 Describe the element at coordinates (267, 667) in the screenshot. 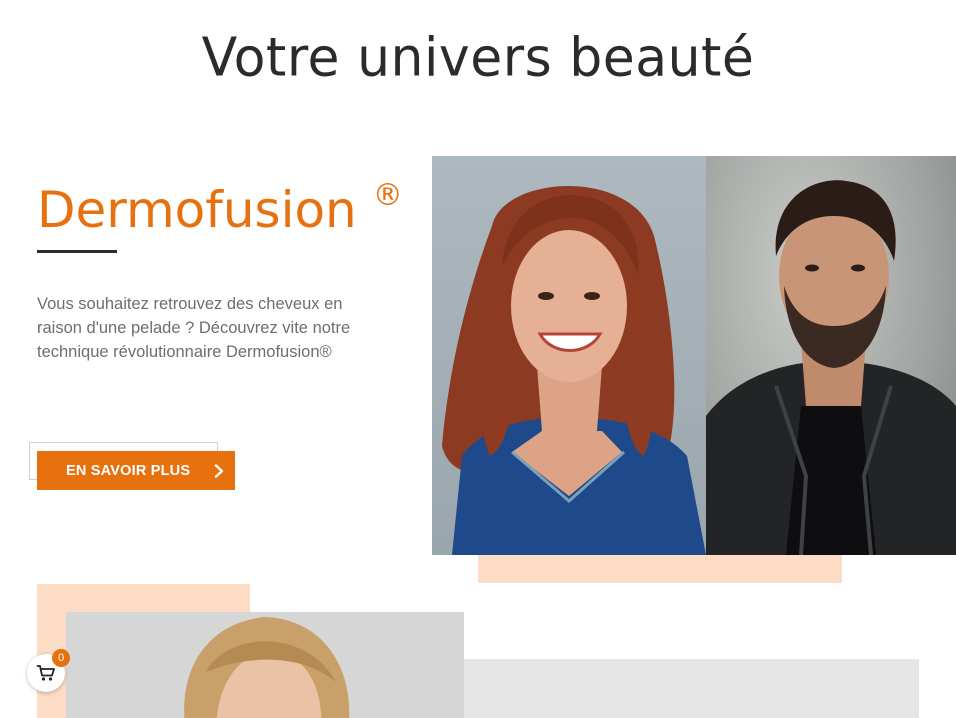

I see `blonde-portrait-illustration` at that location.